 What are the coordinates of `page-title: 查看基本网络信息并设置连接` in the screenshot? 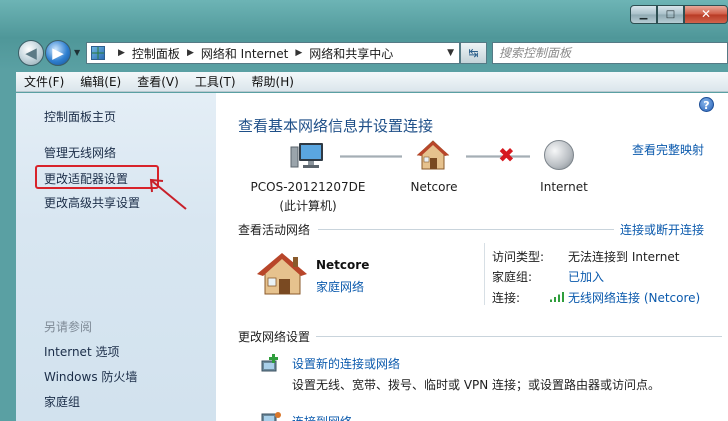 It's located at (336, 126).